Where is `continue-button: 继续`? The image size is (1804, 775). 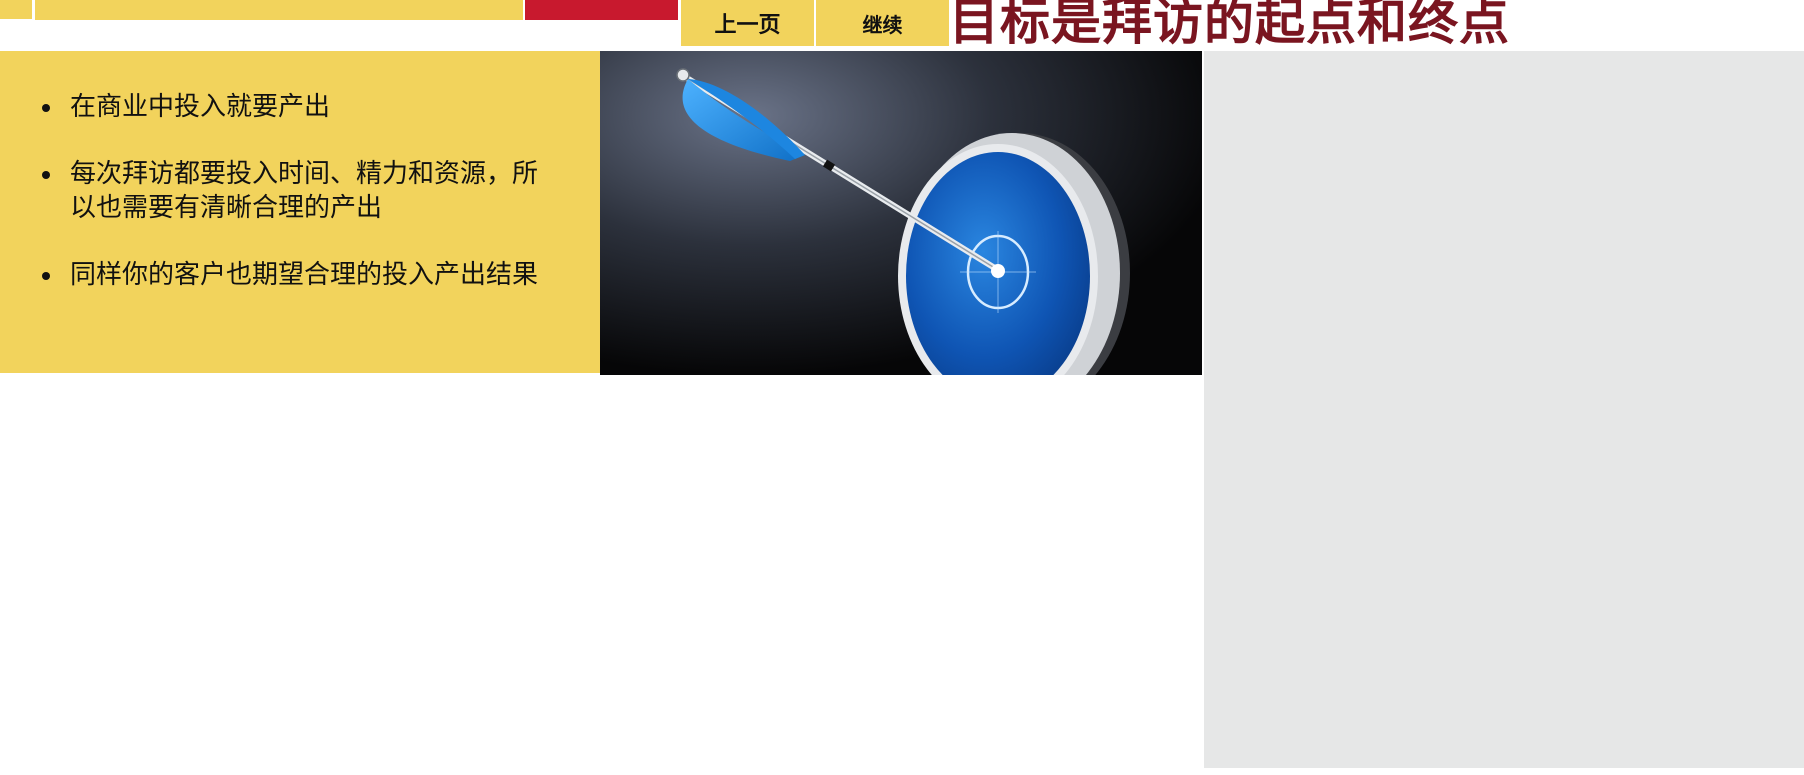
continue-button: 继续 is located at coordinates (882, 23).